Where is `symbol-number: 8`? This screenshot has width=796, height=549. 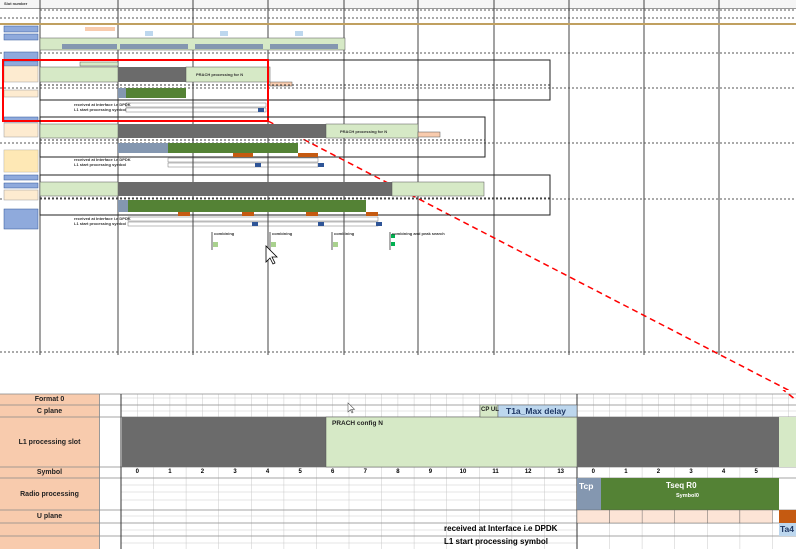 symbol-number: 8 is located at coordinates (398, 472).